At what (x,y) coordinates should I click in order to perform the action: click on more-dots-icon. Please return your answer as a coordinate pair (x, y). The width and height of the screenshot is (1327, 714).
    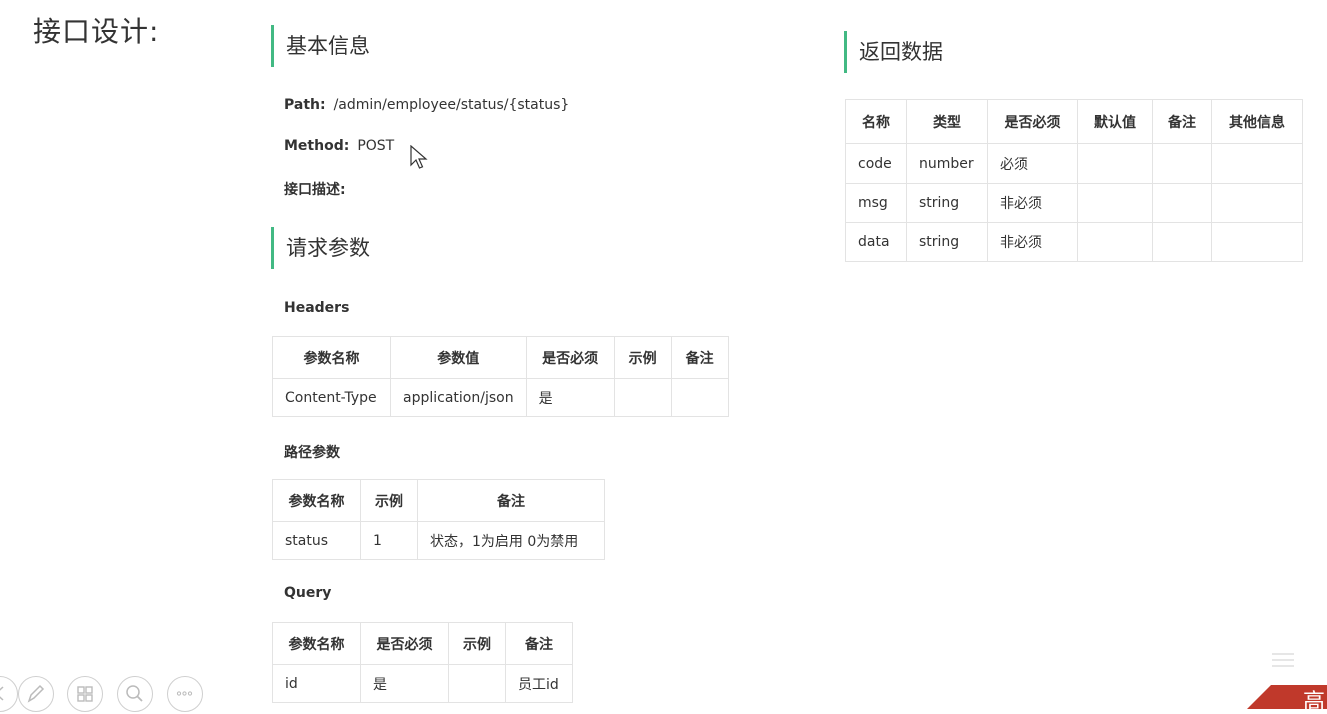
    Looking at the image, I should click on (184, 693).